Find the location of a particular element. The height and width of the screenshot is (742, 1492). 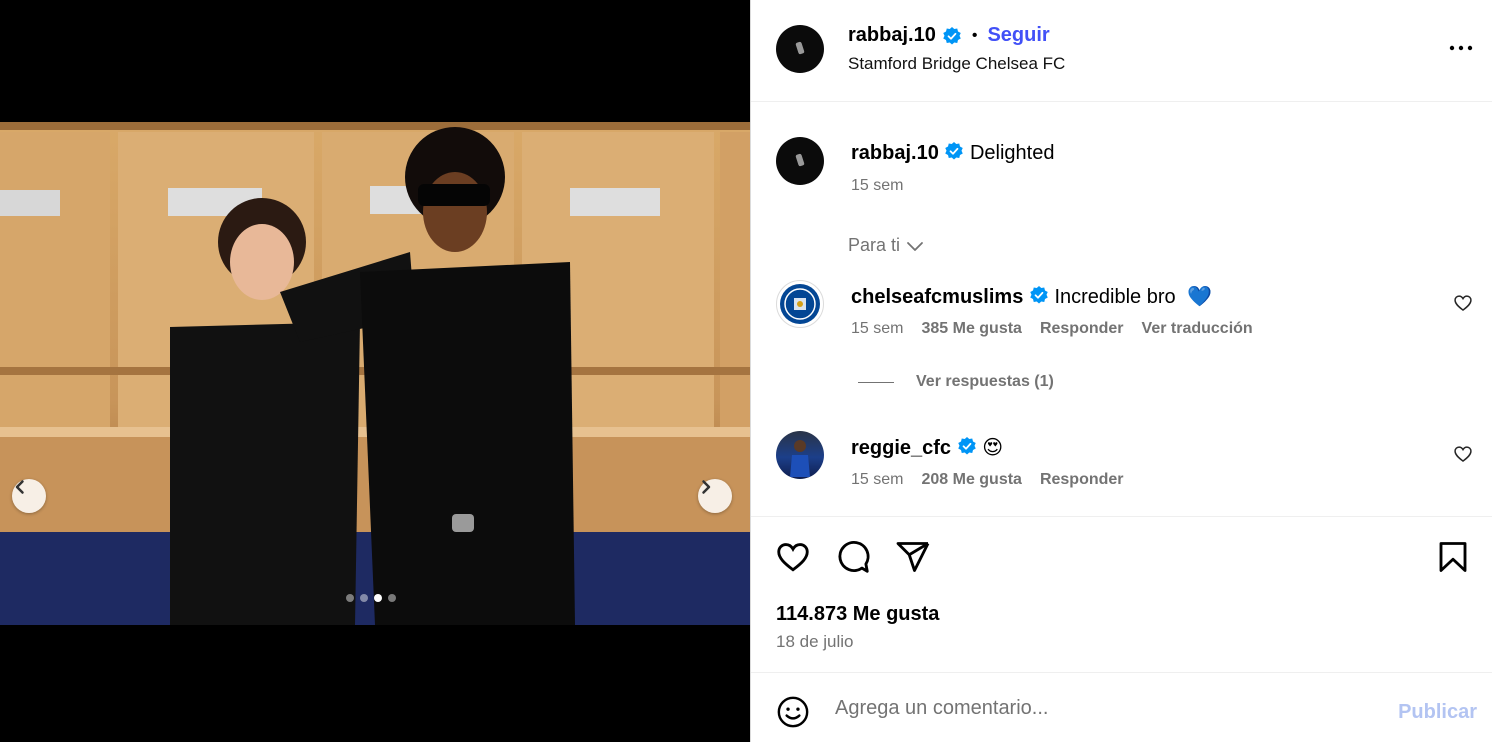

more-options-icon is located at coordinates (1461, 48).